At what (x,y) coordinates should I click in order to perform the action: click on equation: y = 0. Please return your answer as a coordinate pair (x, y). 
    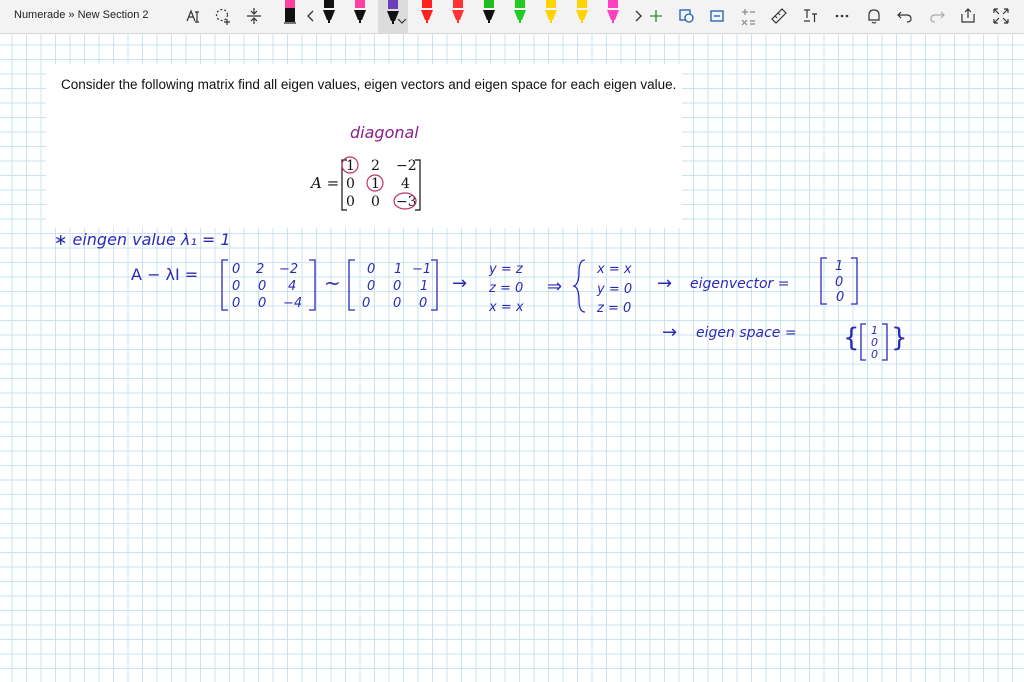
    Looking at the image, I should click on (614, 289).